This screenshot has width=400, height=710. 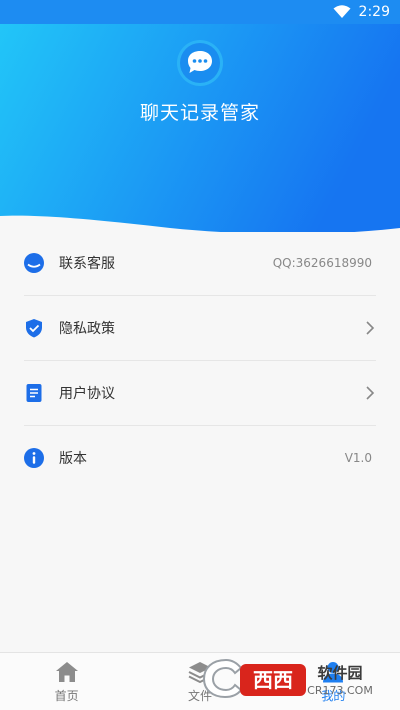 I want to click on chat-bubble-icon, so click(x=200, y=63).